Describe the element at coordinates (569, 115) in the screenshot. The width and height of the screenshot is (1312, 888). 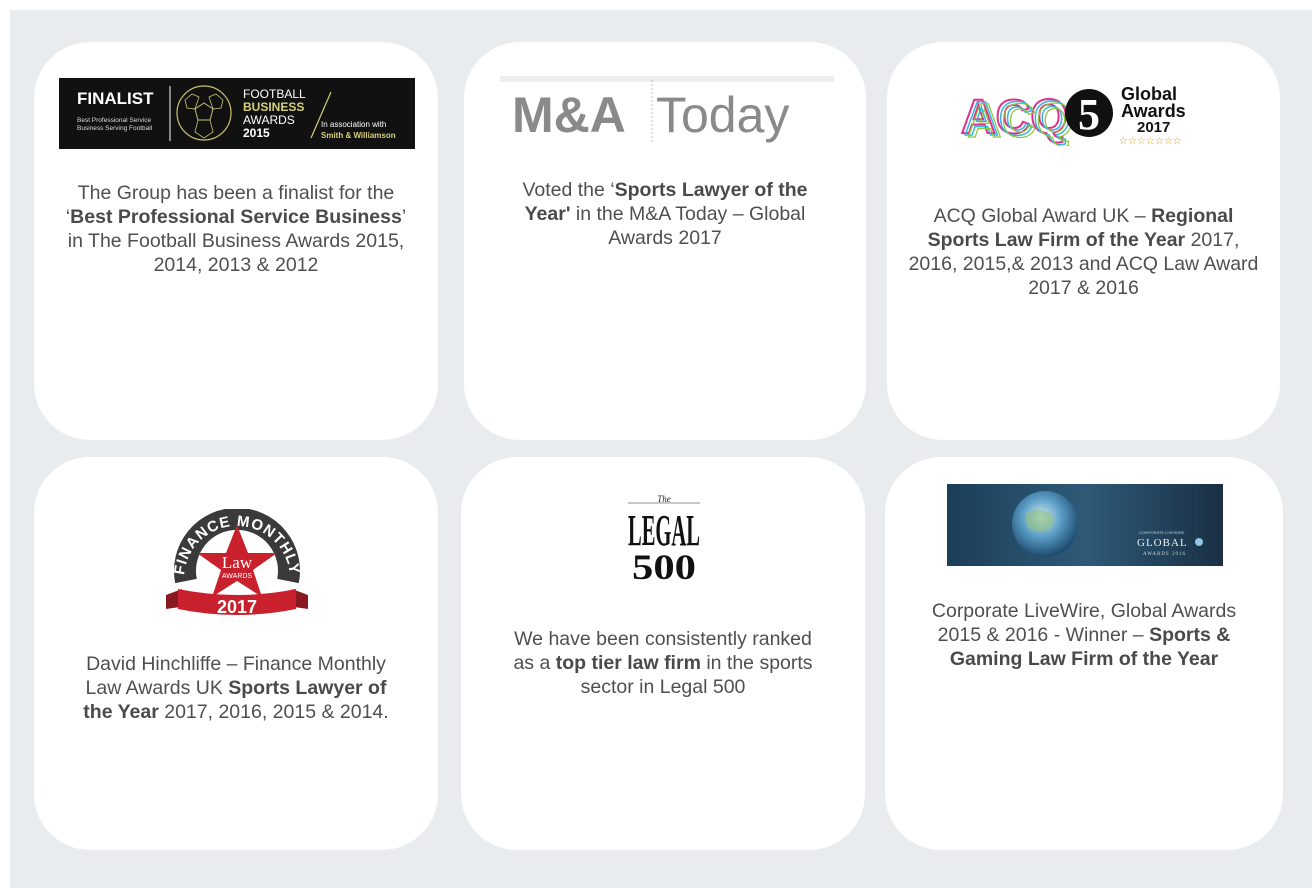
I see `svg-text: M&A` at that location.